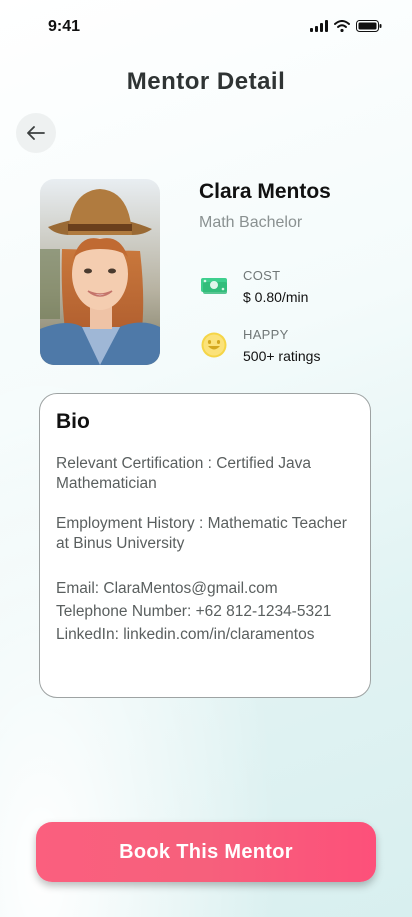 The width and height of the screenshot is (412, 917). I want to click on mentor-name: Clara Mentos, so click(265, 191).